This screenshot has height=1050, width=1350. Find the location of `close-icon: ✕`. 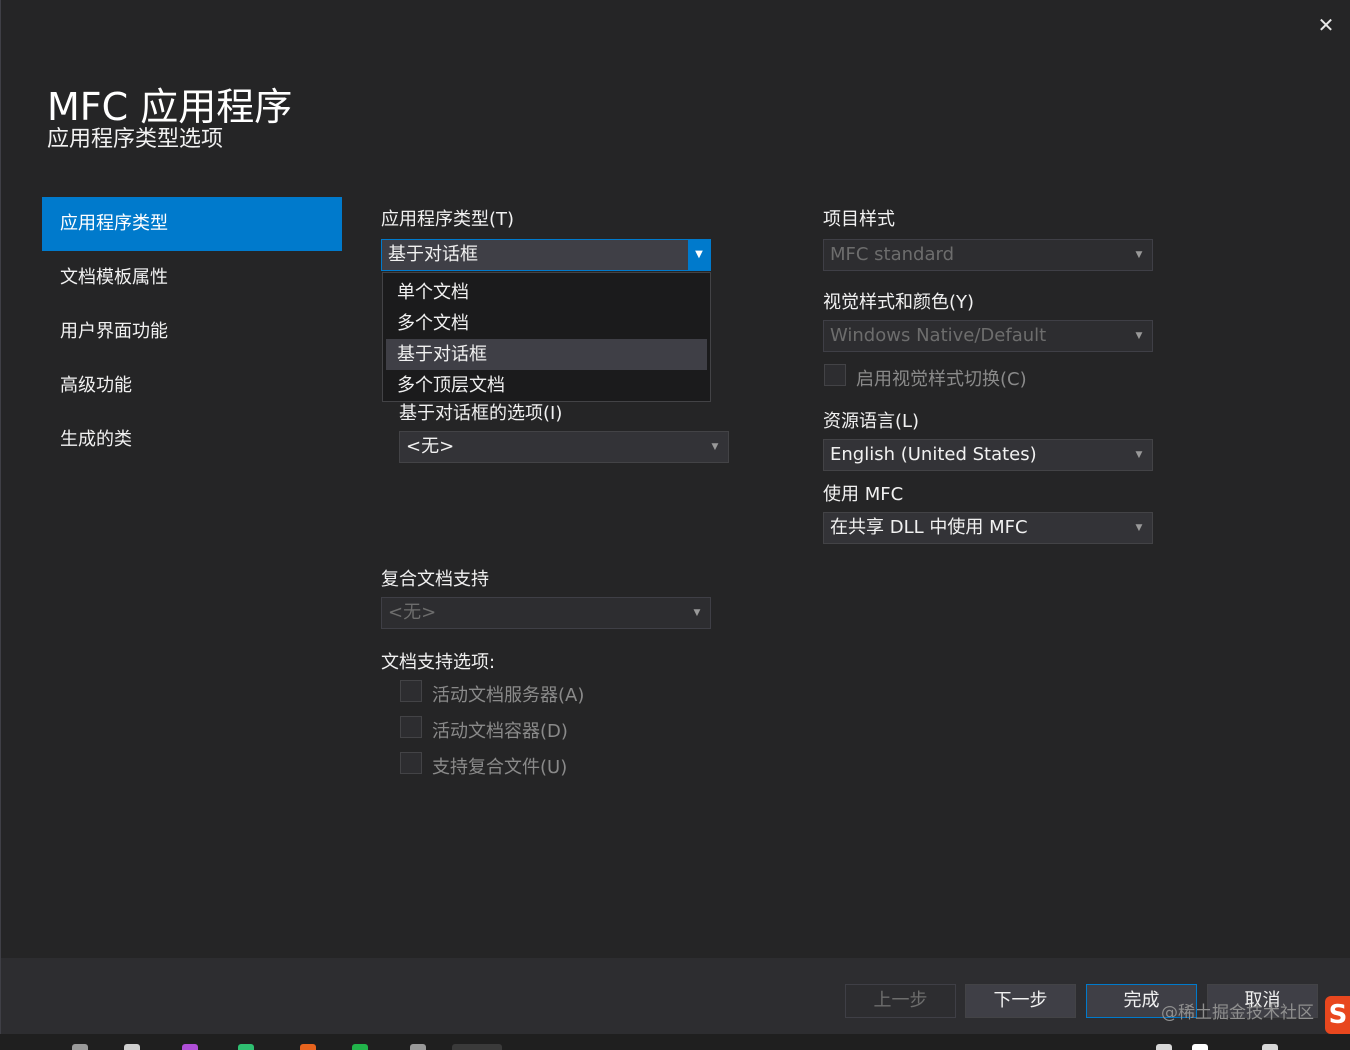

close-icon: ✕ is located at coordinates (1326, 25).